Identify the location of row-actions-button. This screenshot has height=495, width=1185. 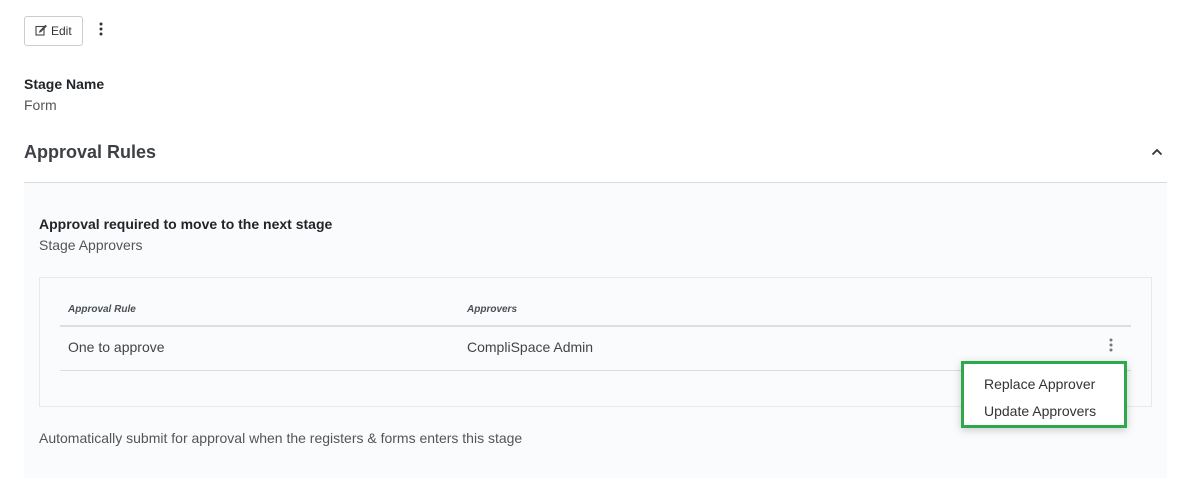
(1111, 346).